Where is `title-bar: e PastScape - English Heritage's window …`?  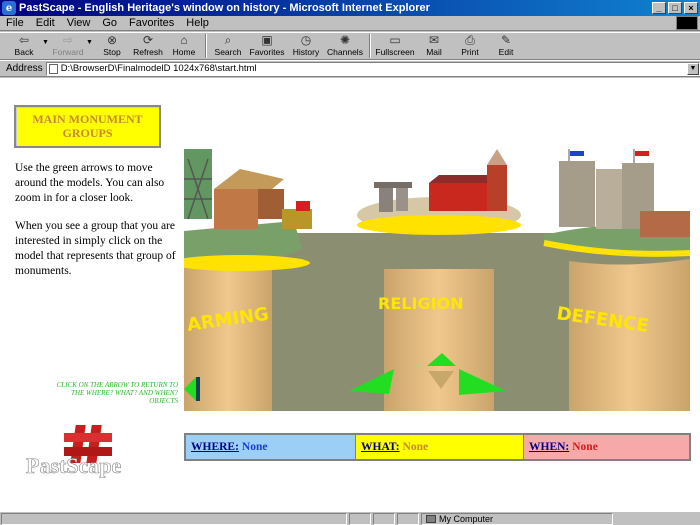
title-bar: e PastScape - English Heritage's window … is located at coordinates (350, 8).